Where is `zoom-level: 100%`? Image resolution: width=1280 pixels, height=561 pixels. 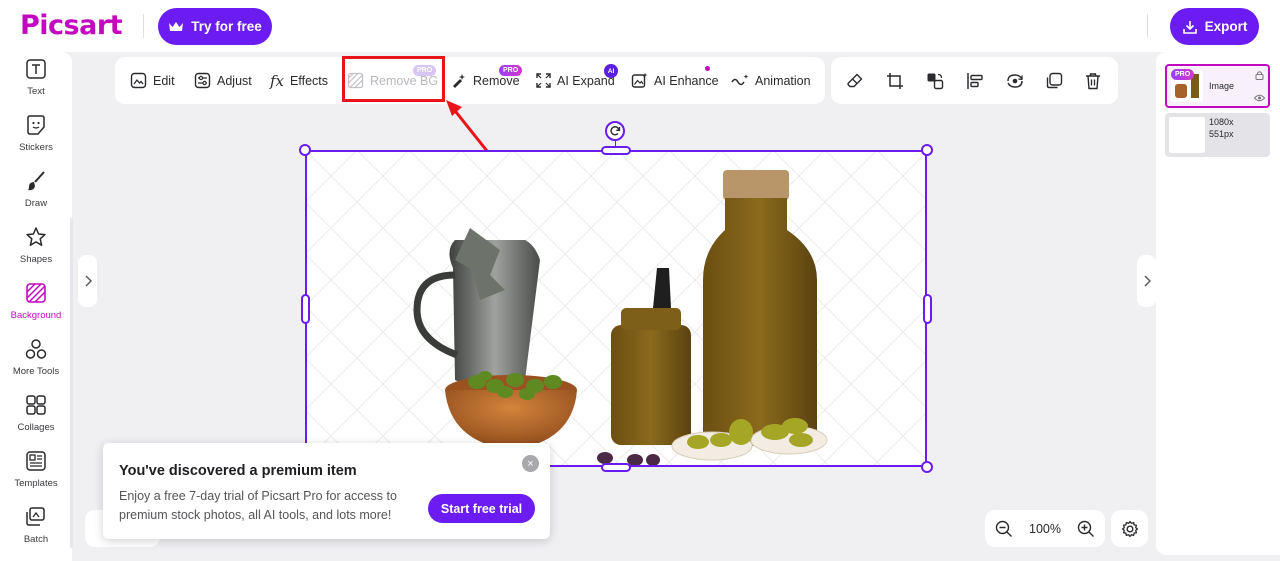
zoom-level: 100% is located at coordinates (1045, 529).